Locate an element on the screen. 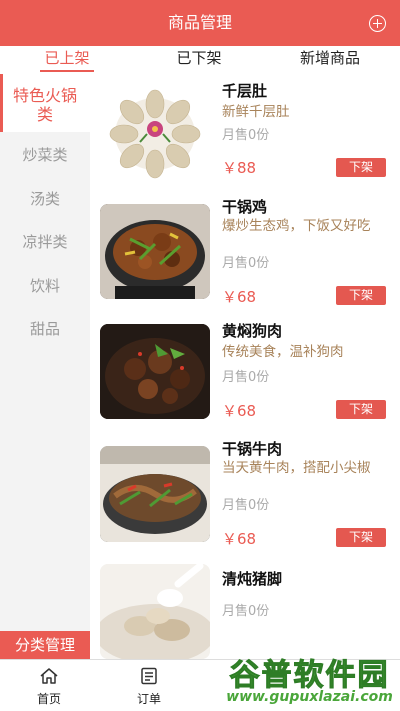 The height and width of the screenshot is (711, 400). product-name: 黄焖狗肉 is located at coordinates (252, 331).